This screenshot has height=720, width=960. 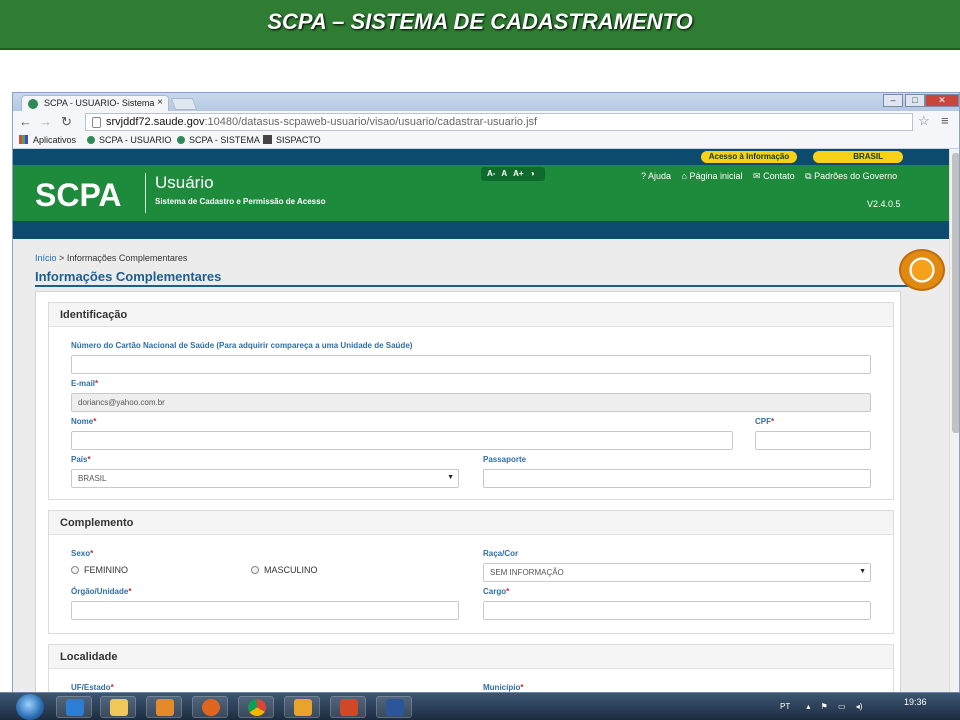 What do you see at coordinates (184, 104) in the screenshot?
I see `new-tab-button` at bounding box center [184, 104].